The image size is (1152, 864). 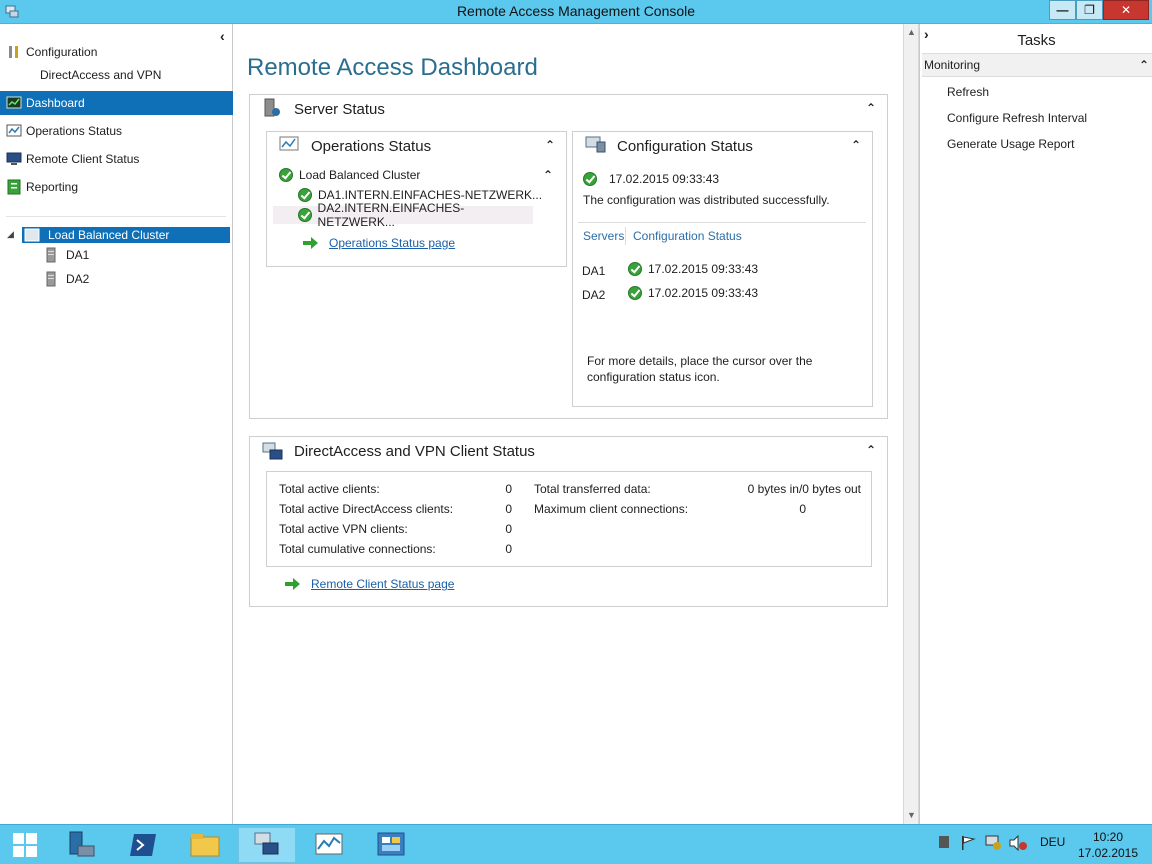 I want to click on configuration-hint-line2: configuration status icon., so click(x=653, y=377).